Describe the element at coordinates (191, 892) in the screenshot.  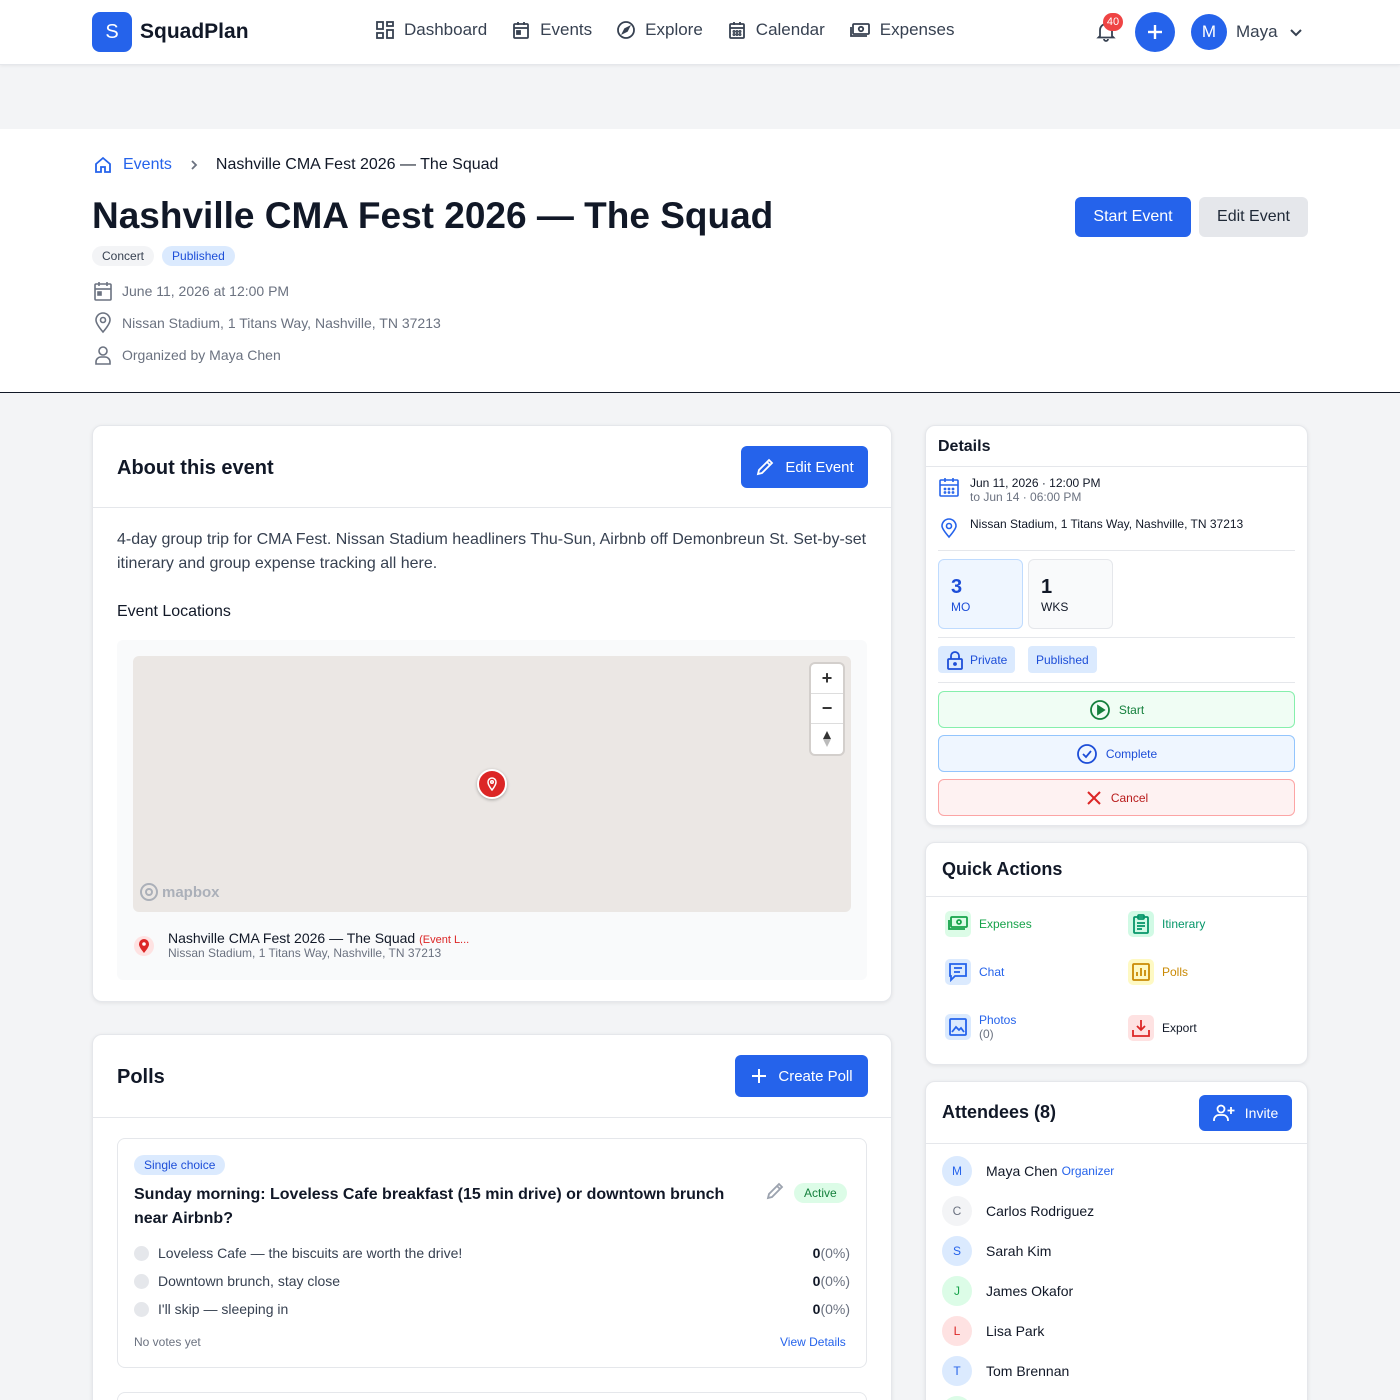
I see `mapbox-label: mapbox` at that location.